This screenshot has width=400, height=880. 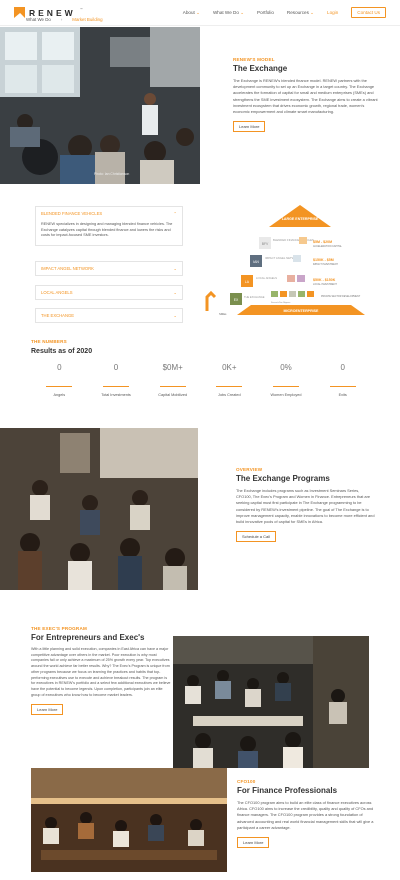 What do you see at coordinates (49, 341) in the screenshot?
I see `numbers-kicker: THE NUMBERS` at bounding box center [49, 341].